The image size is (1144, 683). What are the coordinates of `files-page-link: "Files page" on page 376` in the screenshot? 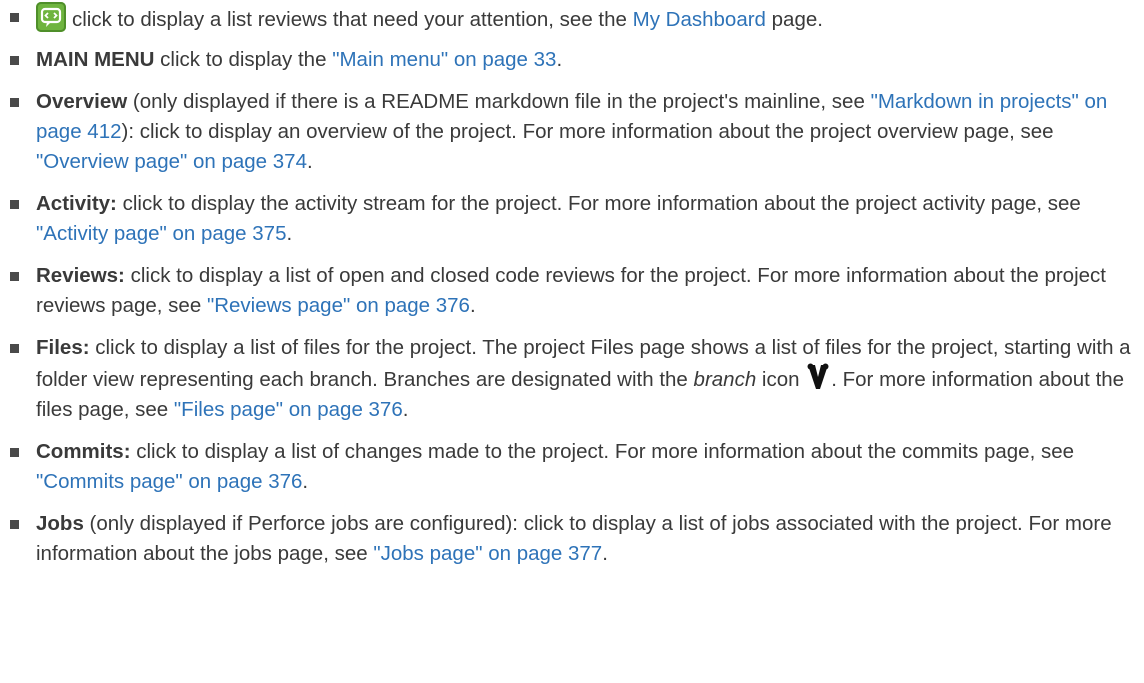 It's located at (288, 409).